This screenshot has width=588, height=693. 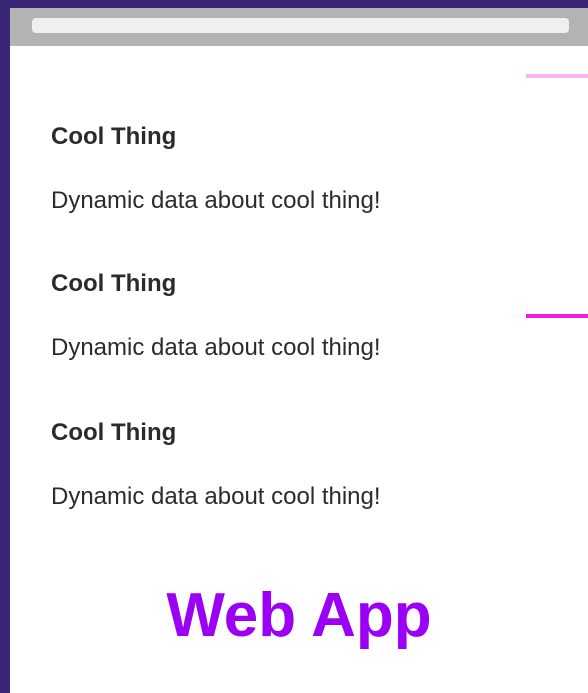 I want to click on accent-line-top, so click(x=557, y=76).